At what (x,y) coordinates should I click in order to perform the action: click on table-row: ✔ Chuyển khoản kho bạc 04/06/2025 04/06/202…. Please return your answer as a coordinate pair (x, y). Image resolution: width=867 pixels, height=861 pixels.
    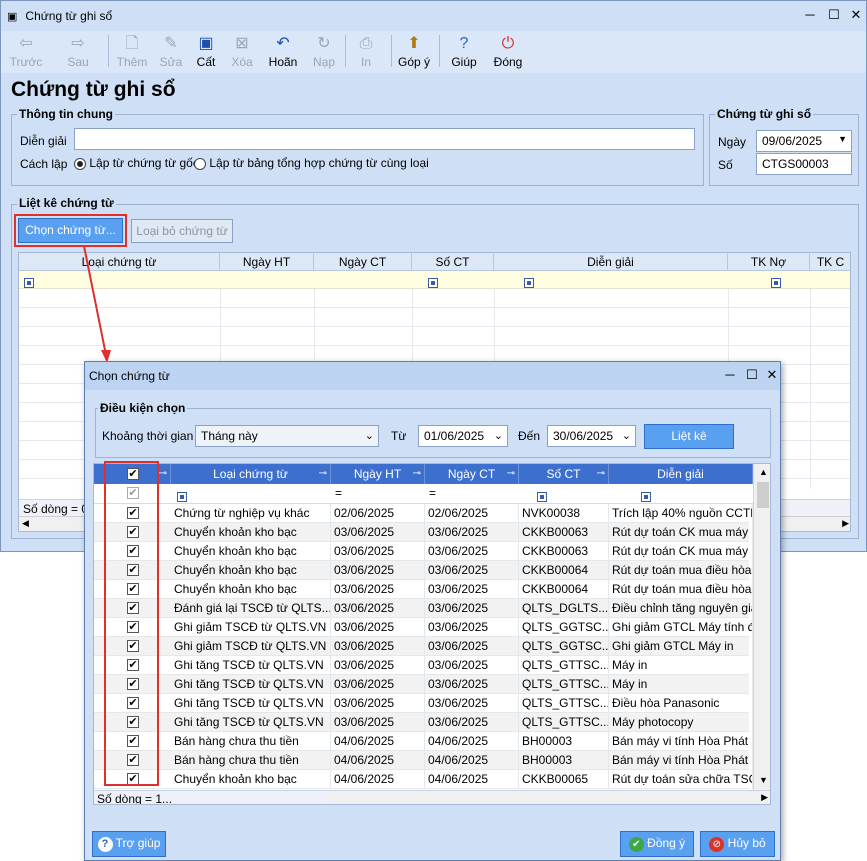
    Looking at the image, I should click on (423, 779).